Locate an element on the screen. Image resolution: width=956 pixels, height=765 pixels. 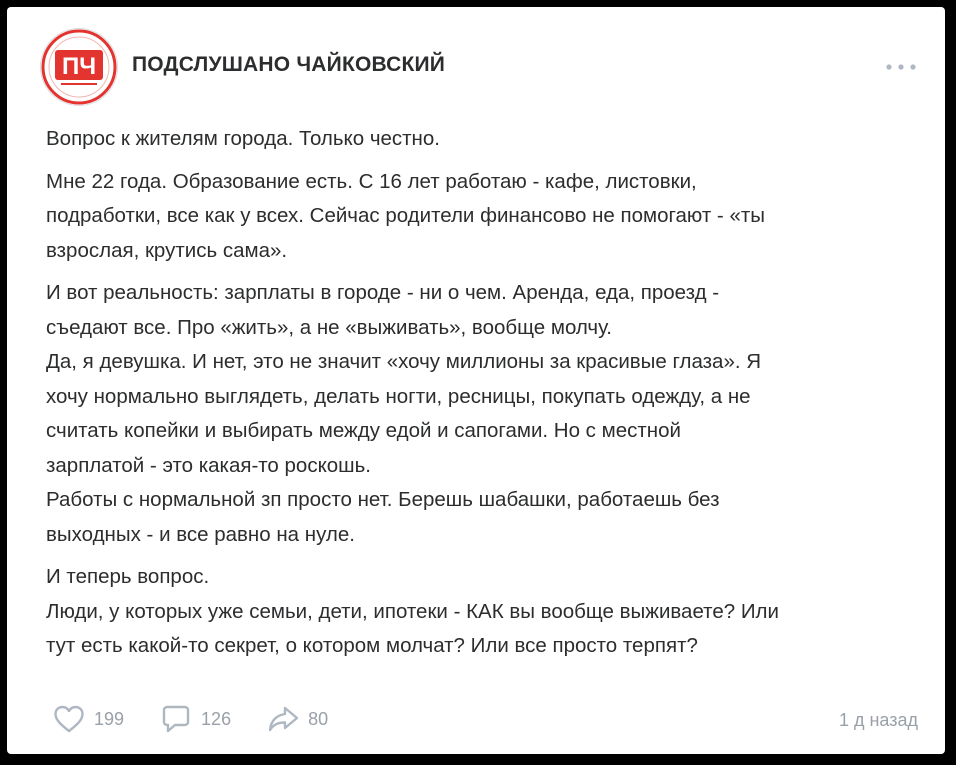
heart-icon is located at coordinates (69, 719).